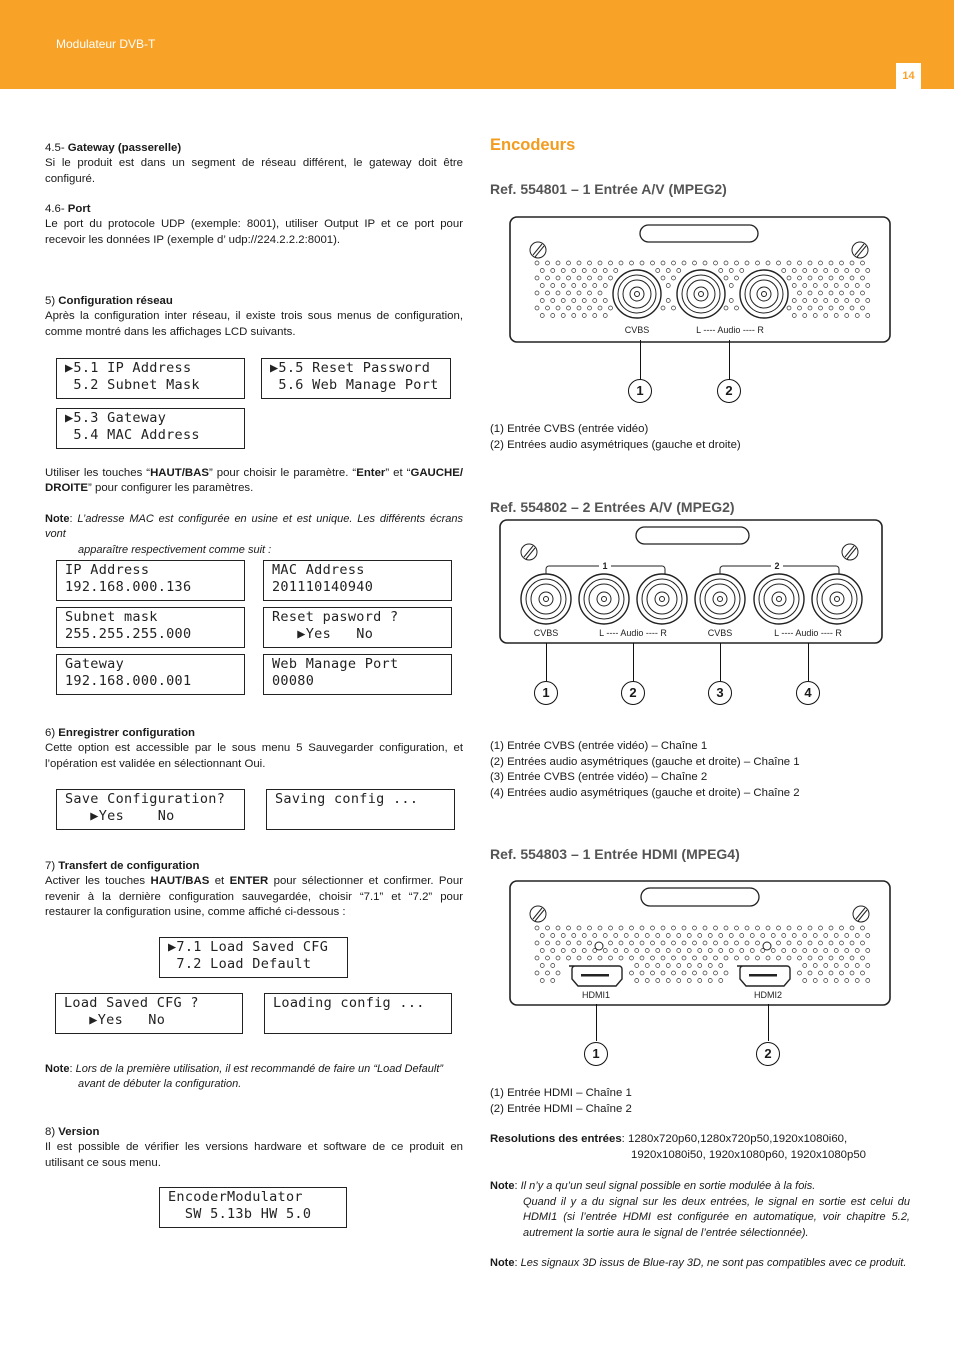  What do you see at coordinates (720, 633) in the screenshot?
I see `label-cvbs-2: CVBS` at bounding box center [720, 633].